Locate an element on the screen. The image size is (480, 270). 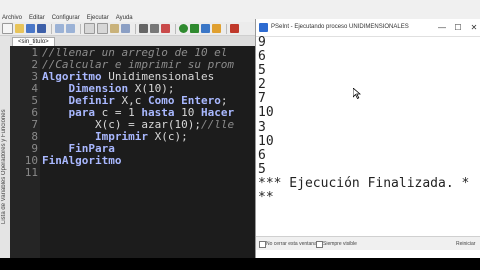
help-icon is located at coordinates (234, 28).